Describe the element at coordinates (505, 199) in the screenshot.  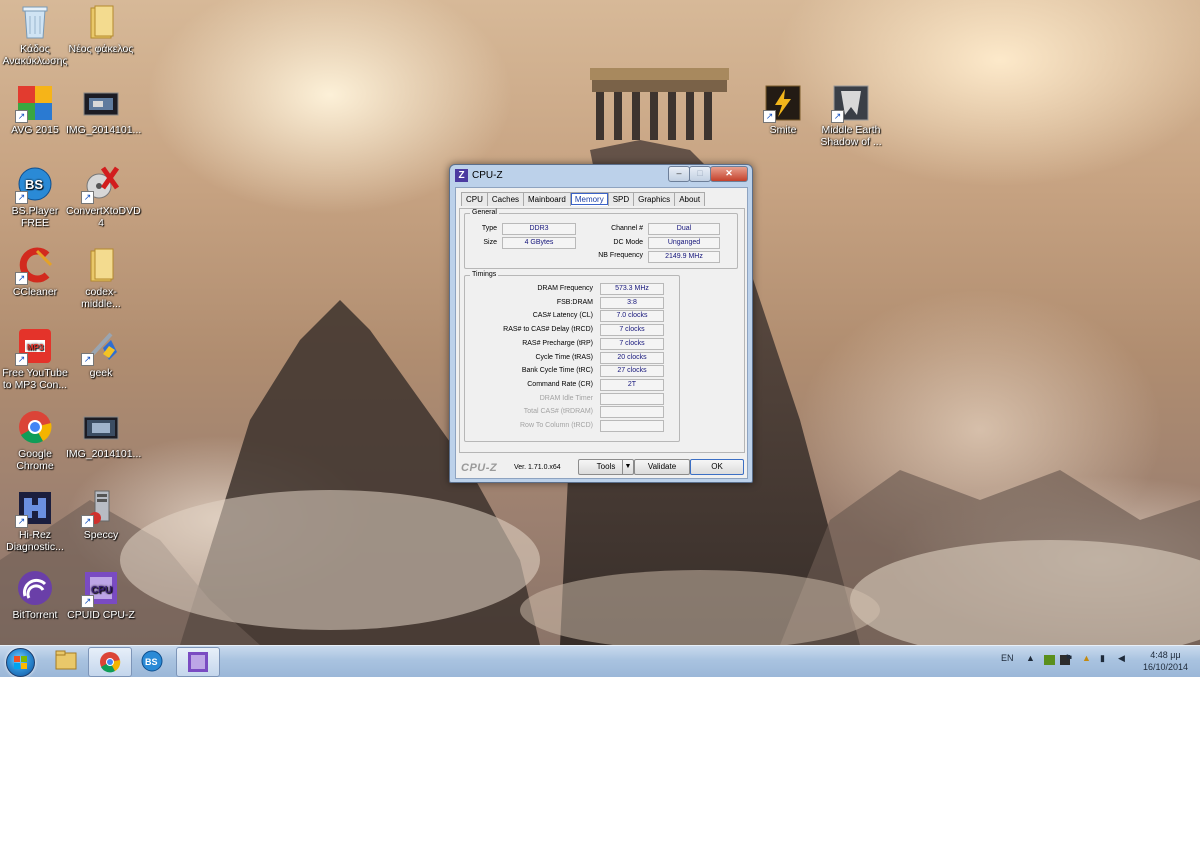
I see `tab-caches: Caches` at that location.